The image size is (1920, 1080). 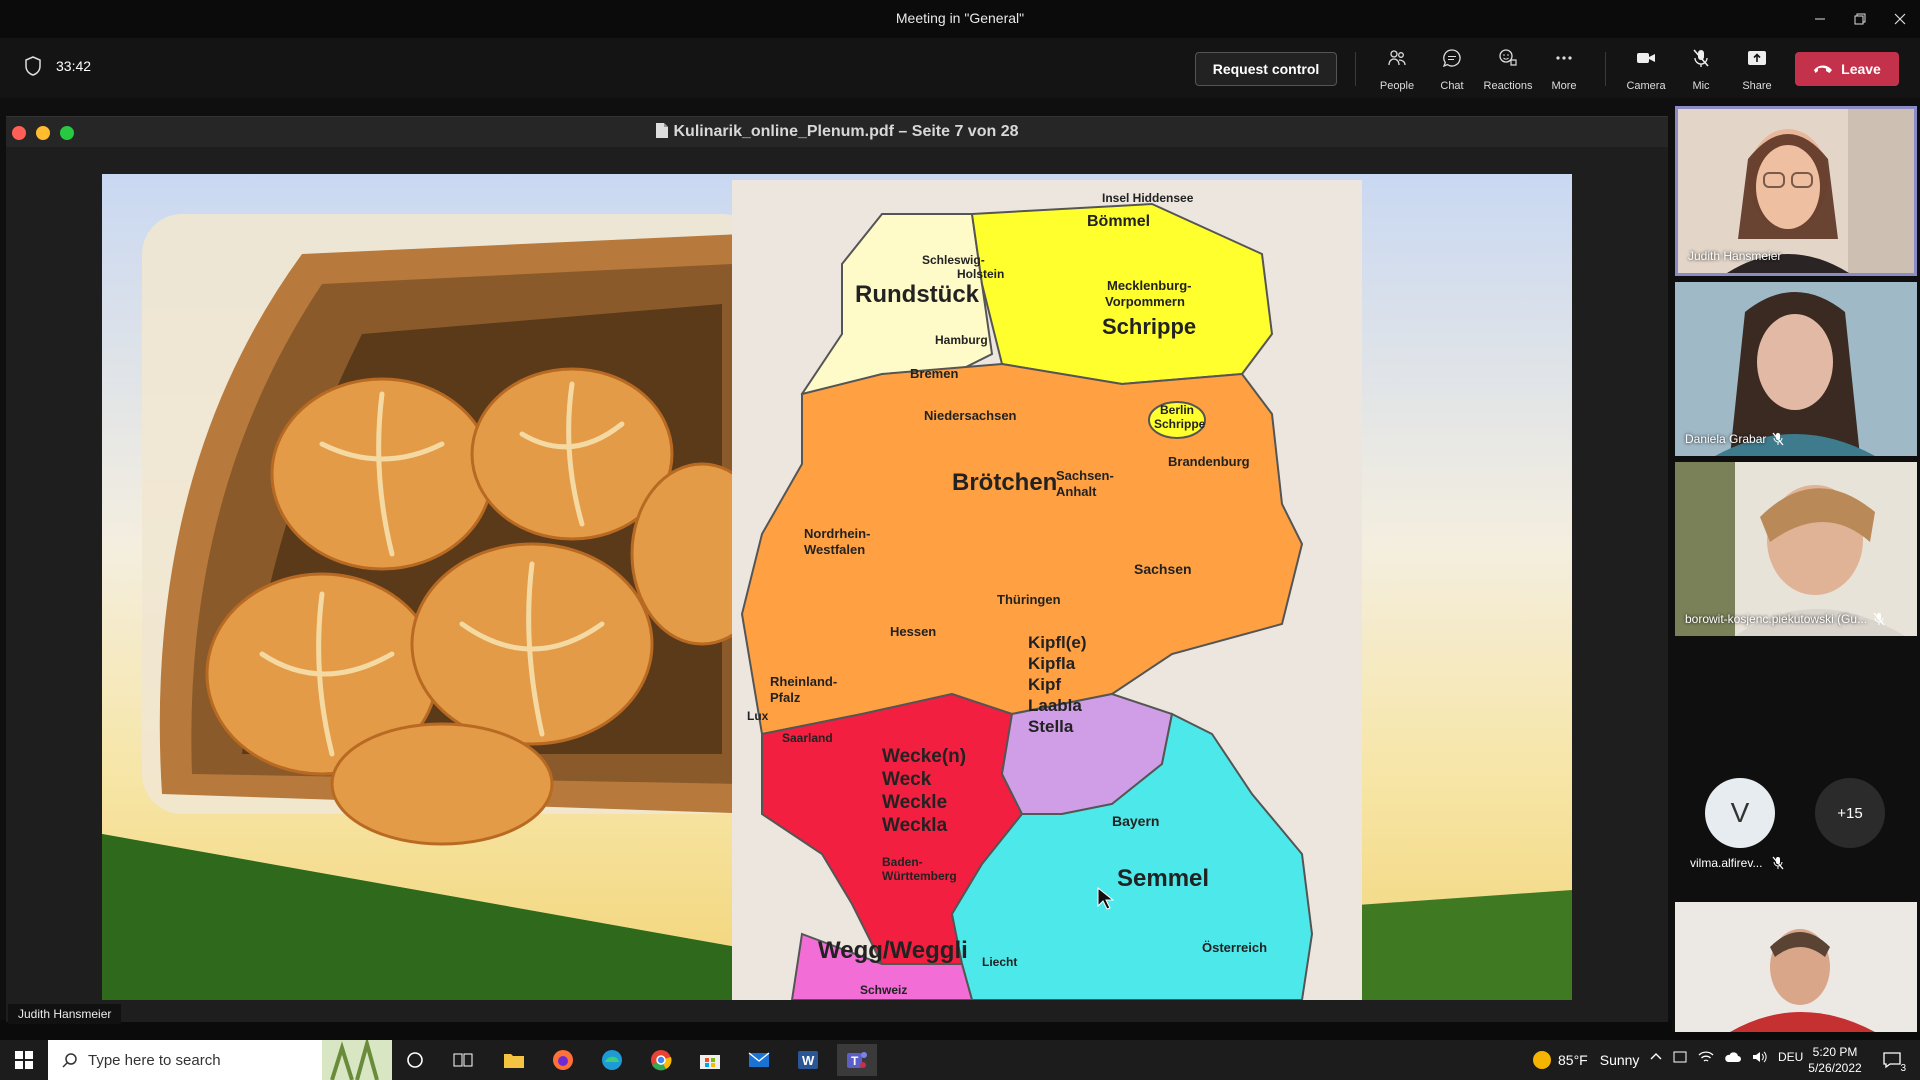 I want to click on cortana-icon, so click(x=415, y=1060).